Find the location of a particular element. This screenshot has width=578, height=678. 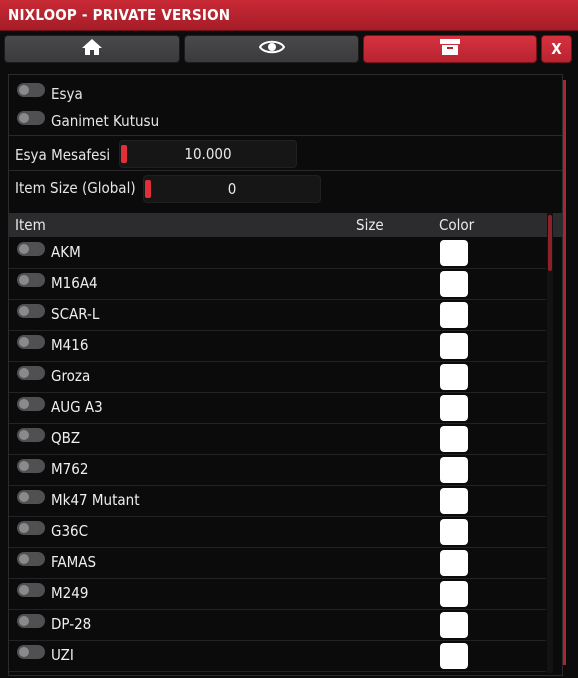

table-row: AUG A3 is located at coordinates (277, 408).